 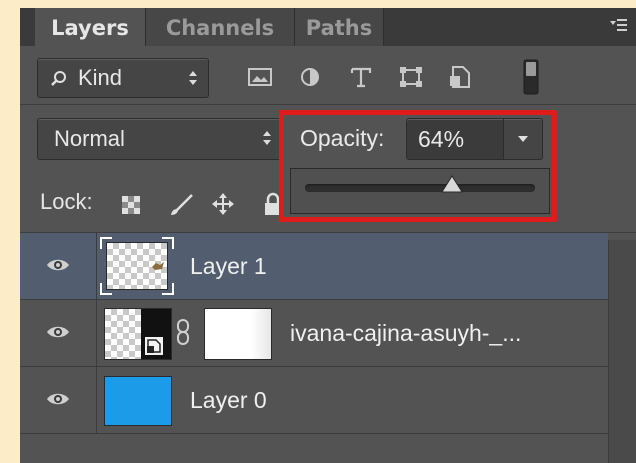 I want to click on layer-name: Layer 1, so click(x=228, y=266).